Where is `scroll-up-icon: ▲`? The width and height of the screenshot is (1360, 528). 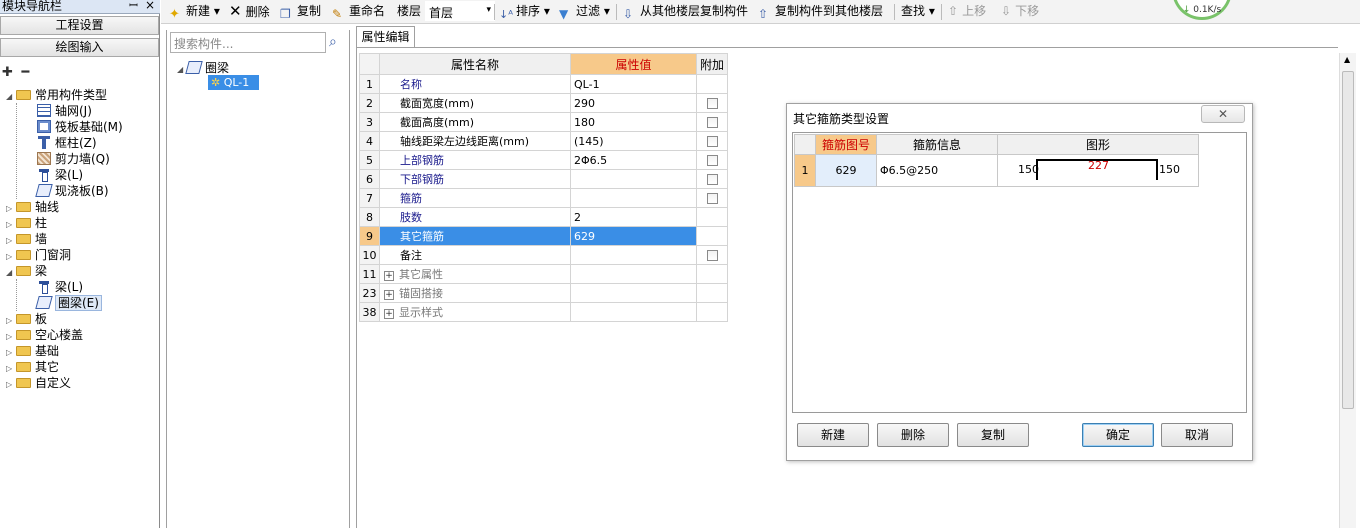
scroll-up-icon: ▲ is located at coordinates (1347, 59).